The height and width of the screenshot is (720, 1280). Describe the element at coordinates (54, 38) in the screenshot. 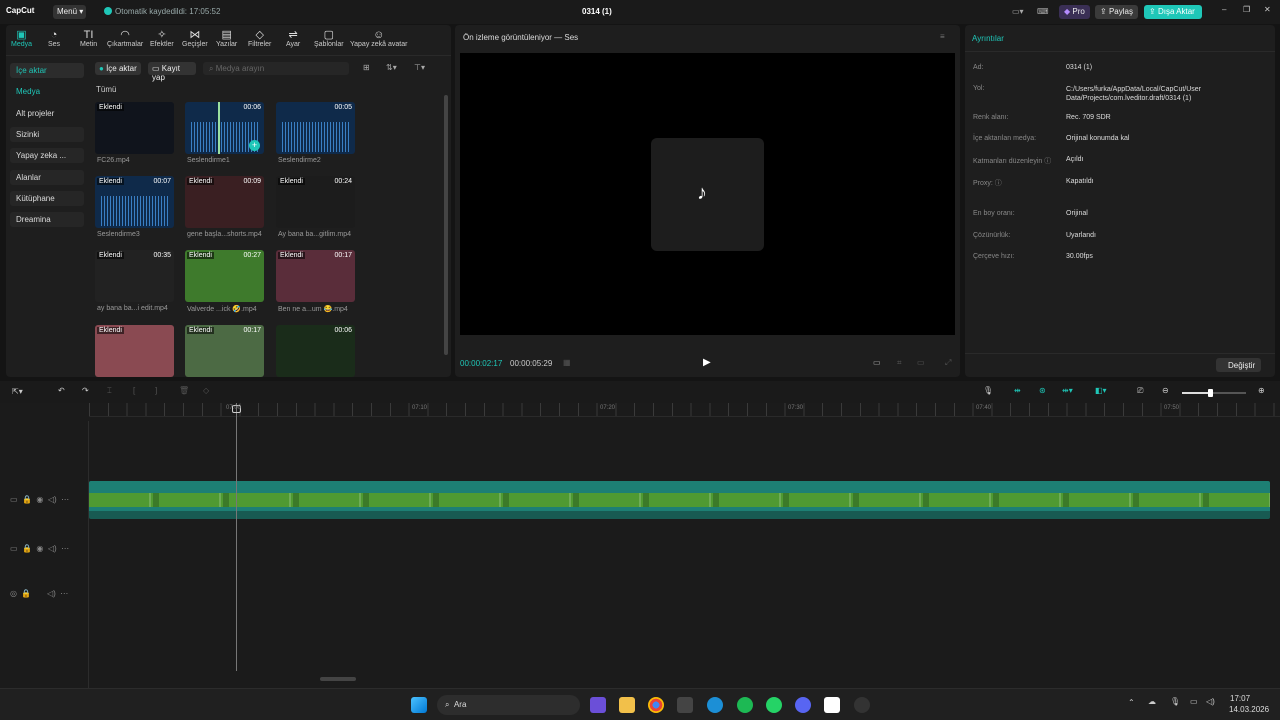

I see `tab-audio: ◔ Ses` at that location.